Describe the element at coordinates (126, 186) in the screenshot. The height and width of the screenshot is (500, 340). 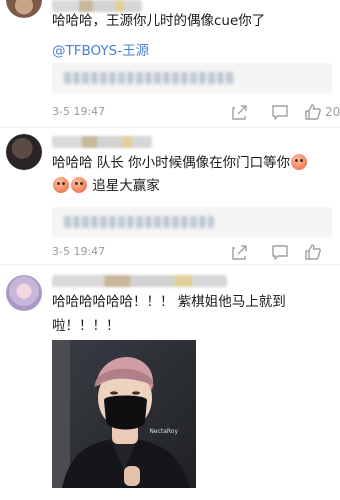
I see `comment-text: 追星大赢家` at that location.